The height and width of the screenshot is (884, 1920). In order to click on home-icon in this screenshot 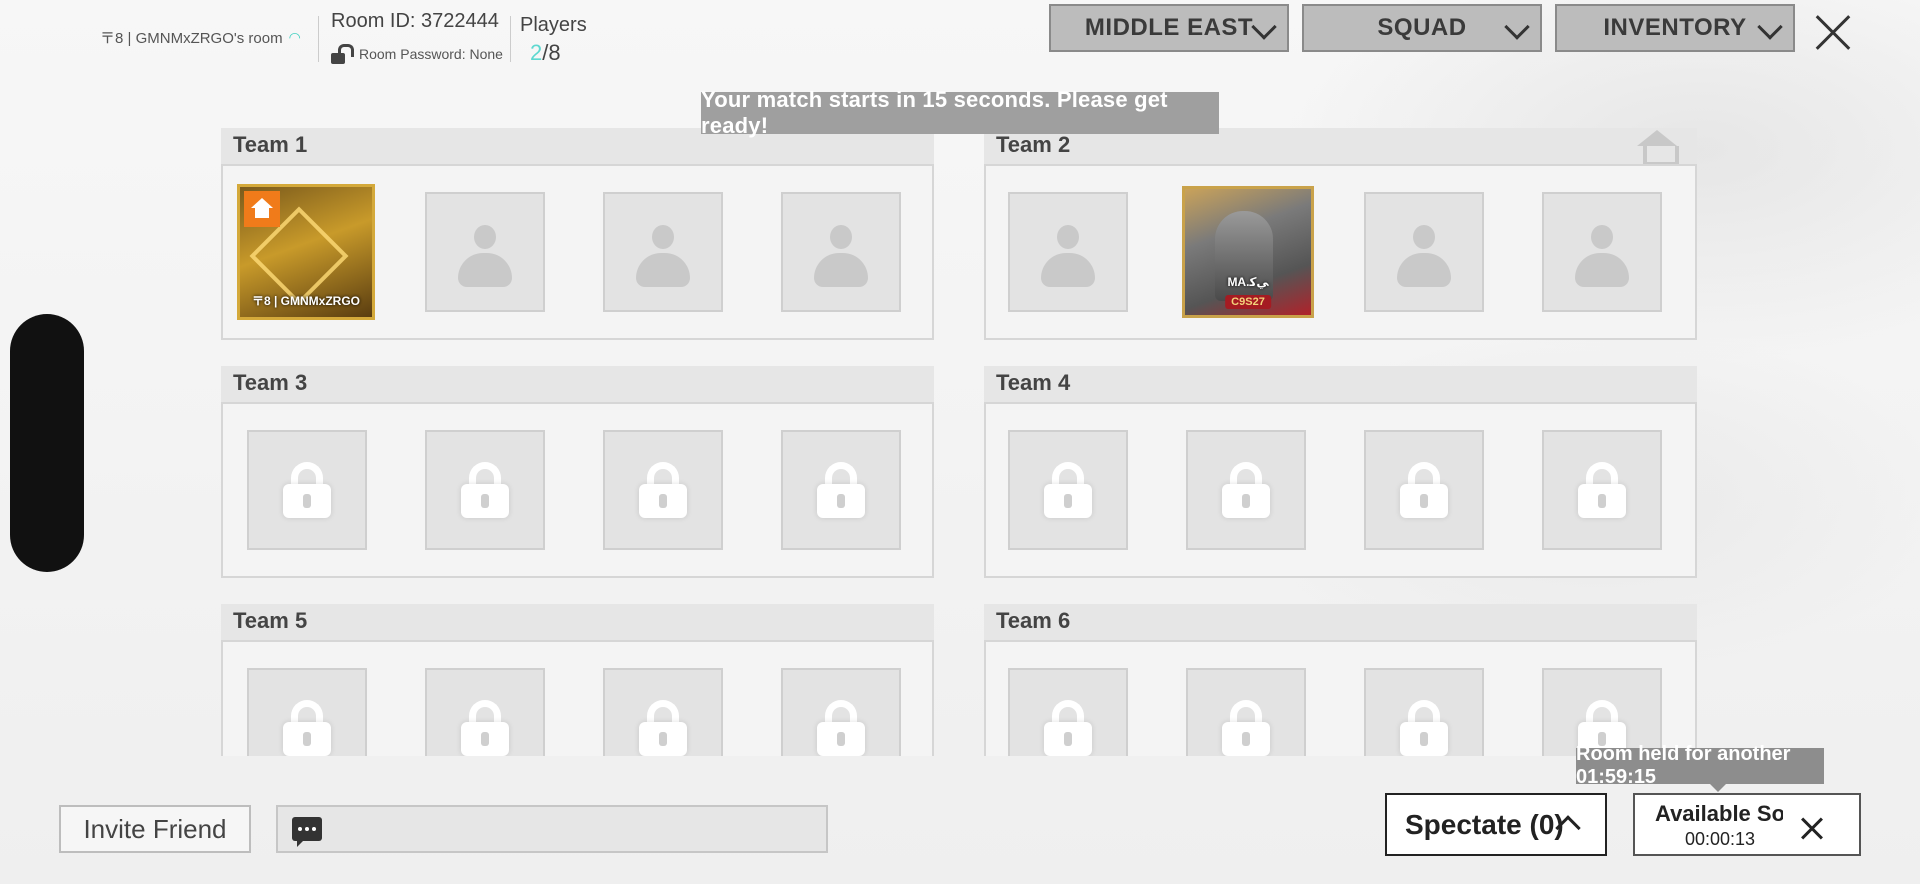, I will do `click(262, 209)`.